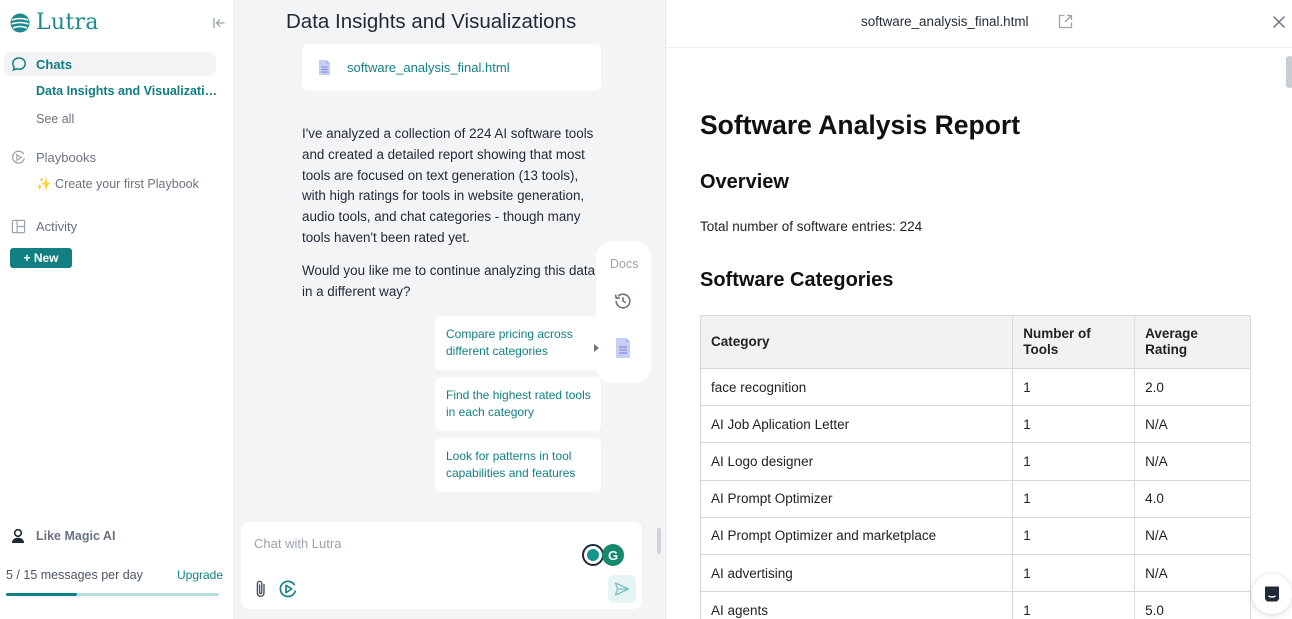 This screenshot has height=619, width=1292. What do you see at coordinates (19, 64) in the screenshot?
I see `chat-bubble-icon` at bounding box center [19, 64].